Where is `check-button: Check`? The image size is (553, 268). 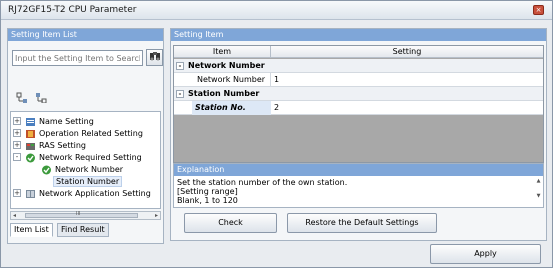
check-button: Check is located at coordinates (230, 223).